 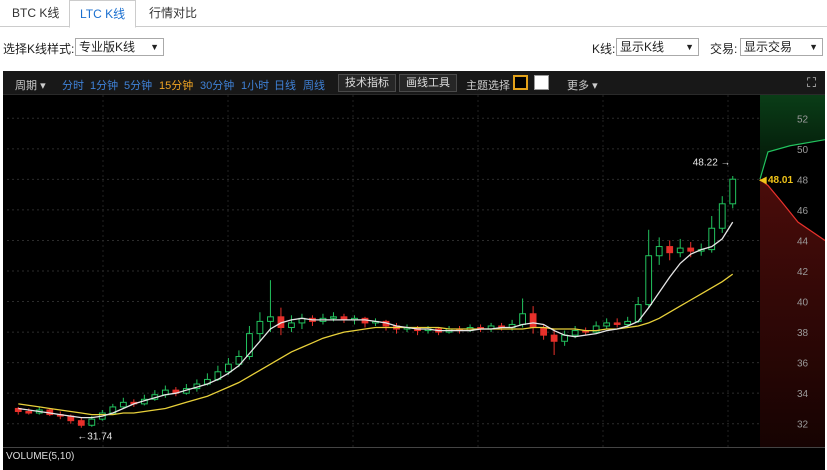 What do you see at coordinates (176, 85) in the screenshot?
I see `period-15min: 15分钟` at bounding box center [176, 85].